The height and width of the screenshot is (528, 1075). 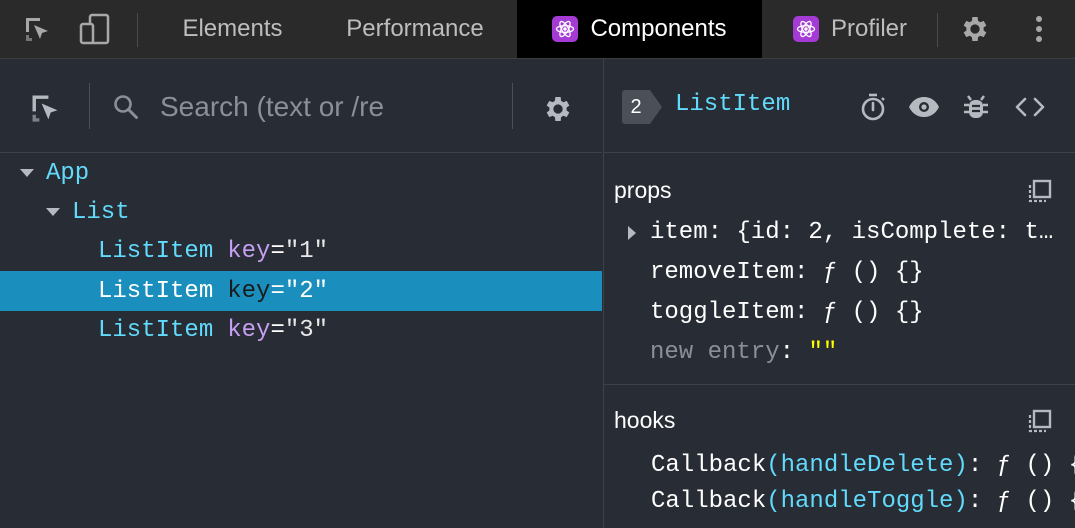 What do you see at coordinates (301, 212) in the screenshot?
I see `tree-node-list: List` at bounding box center [301, 212].